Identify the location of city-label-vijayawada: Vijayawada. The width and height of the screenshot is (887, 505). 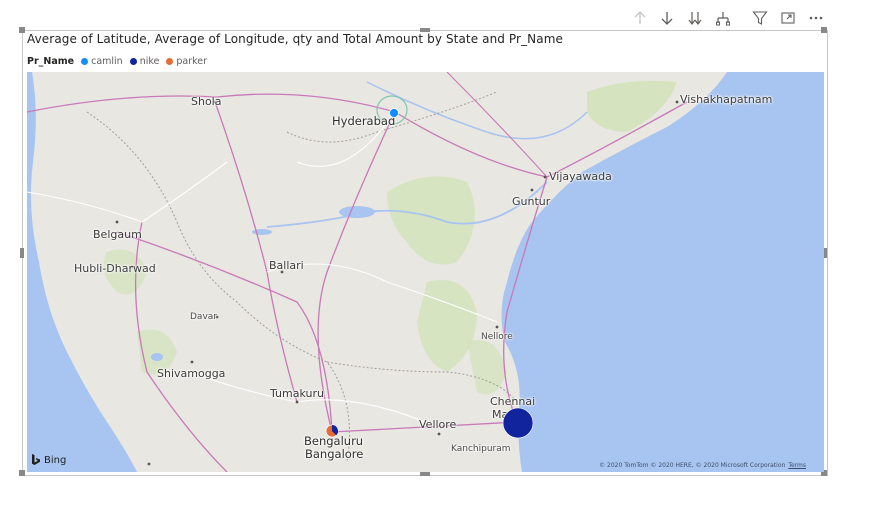
(580, 176).